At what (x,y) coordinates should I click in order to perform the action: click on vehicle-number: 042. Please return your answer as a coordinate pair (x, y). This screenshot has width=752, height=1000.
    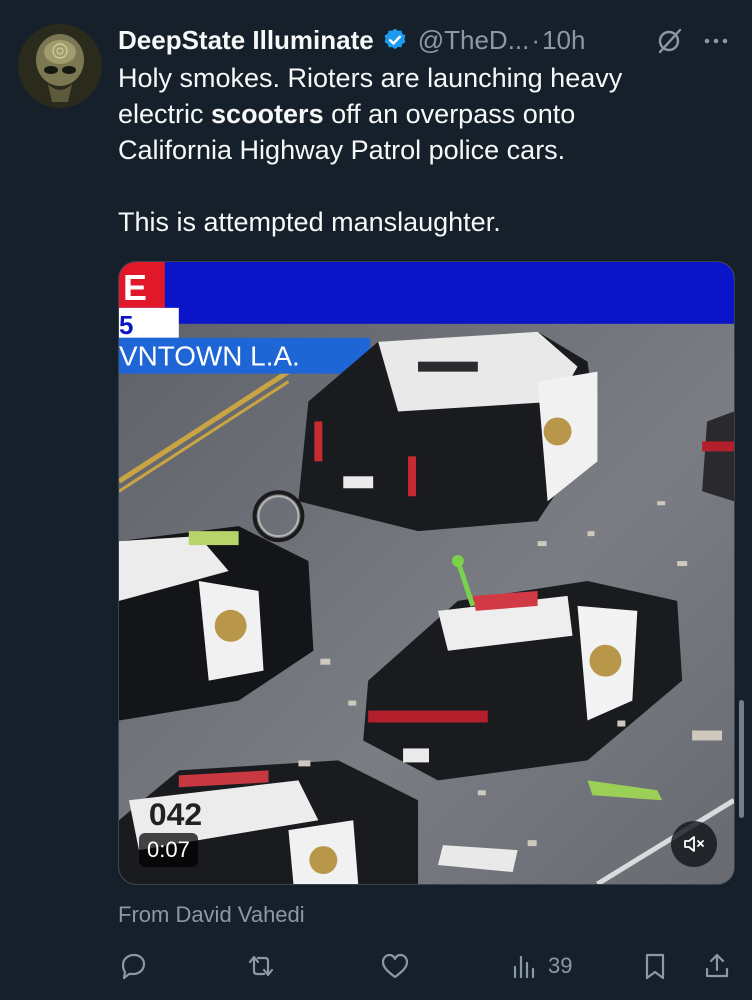
    Looking at the image, I should click on (175, 814).